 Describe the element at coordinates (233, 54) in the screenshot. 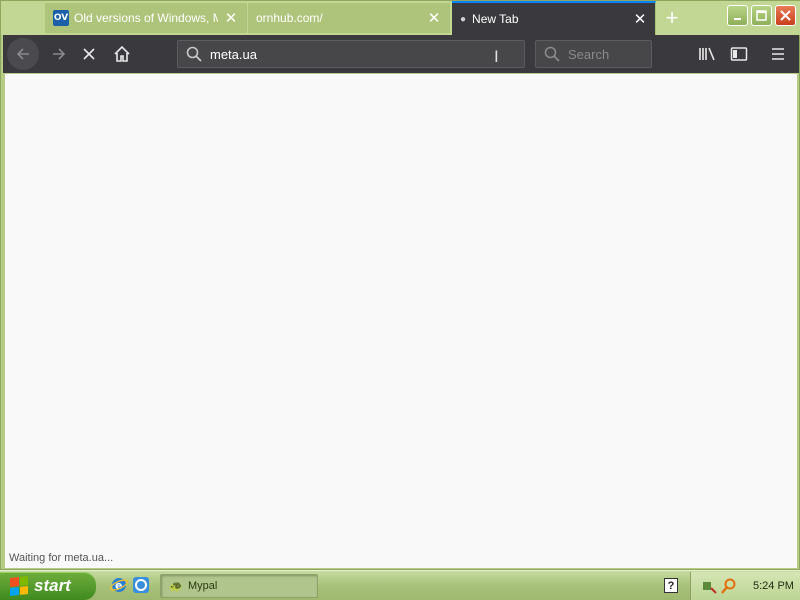

I see `url-text: meta.ua` at that location.